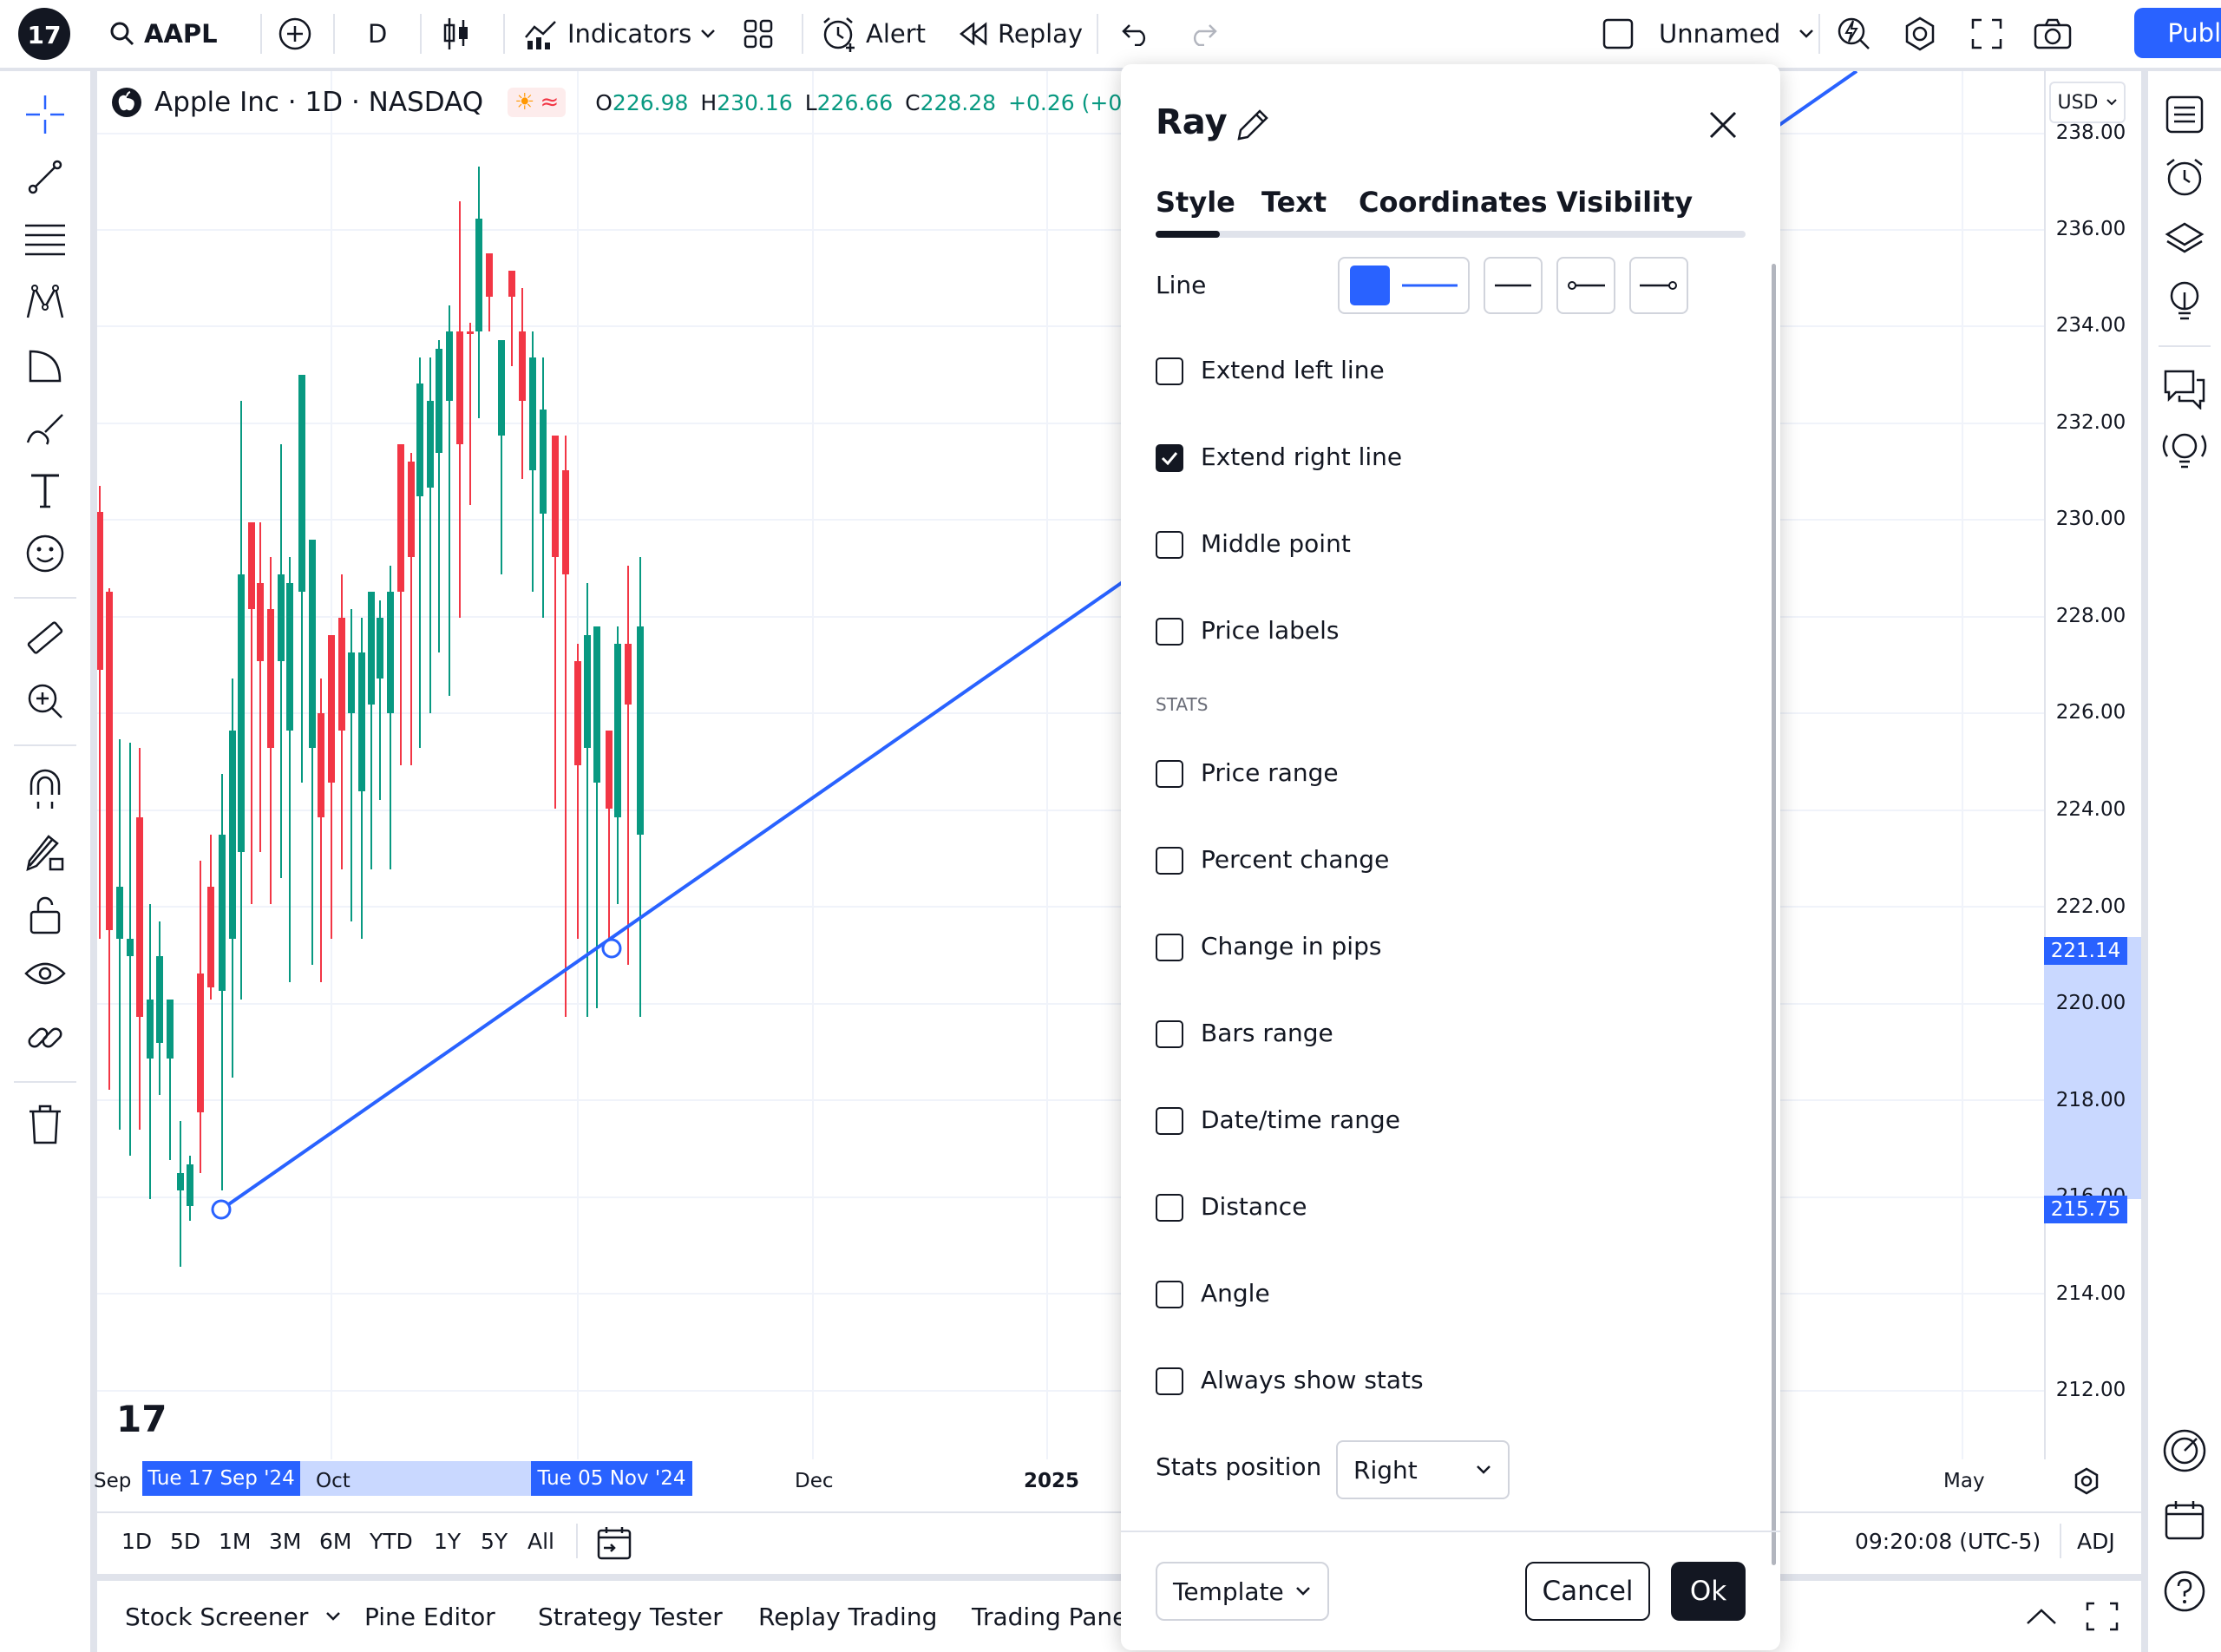 This screenshot has width=2221, height=1652. What do you see at coordinates (285, 1541) in the screenshot?
I see `range-button-3m: 3M` at bounding box center [285, 1541].